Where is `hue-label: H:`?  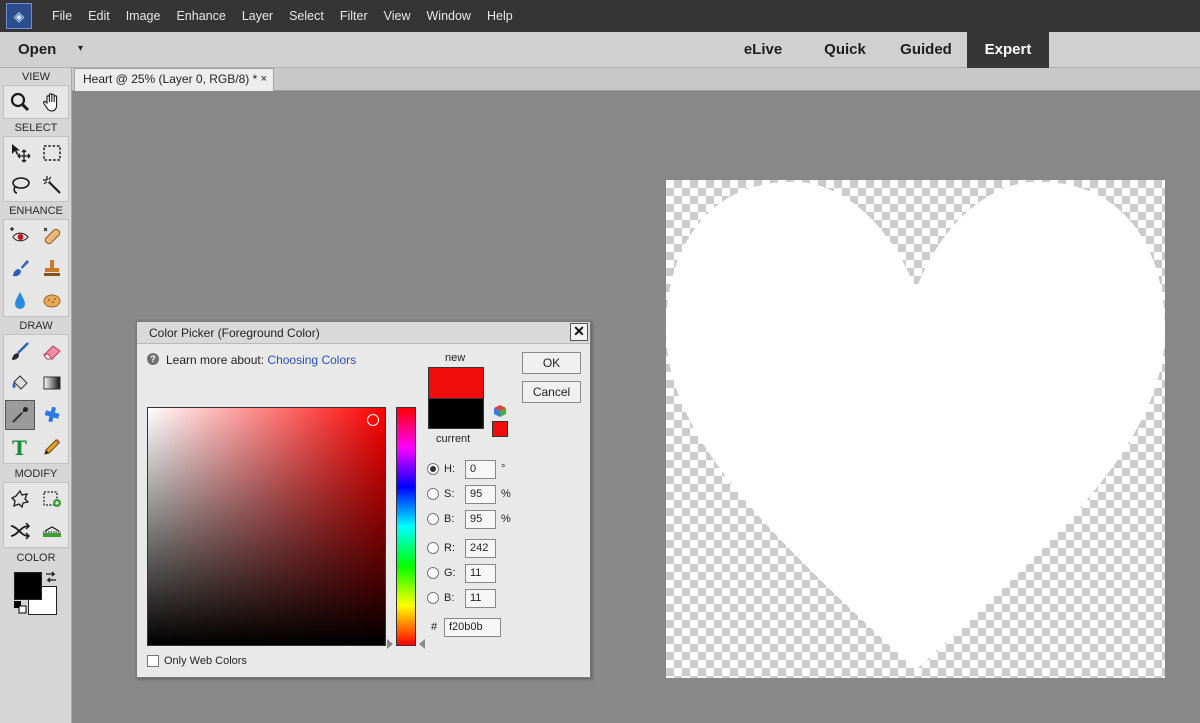 hue-label: H: is located at coordinates (449, 469).